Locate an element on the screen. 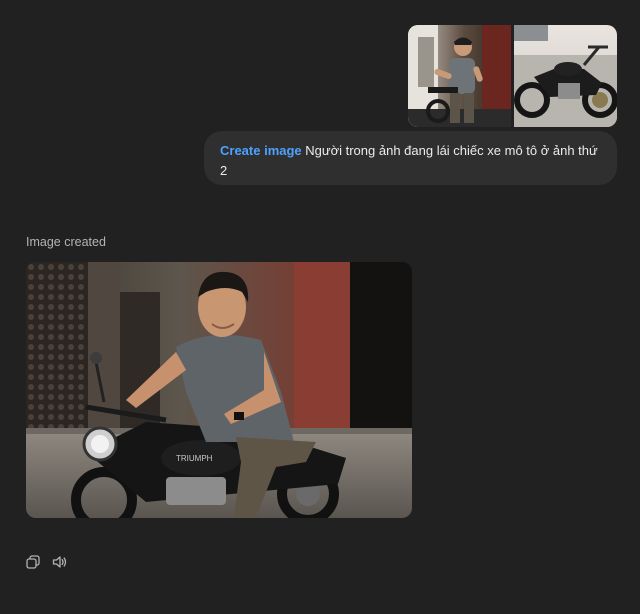 Image resolution: width=640 pixels, height=614 pixels. message-actions is located at coordinates (46, 562).